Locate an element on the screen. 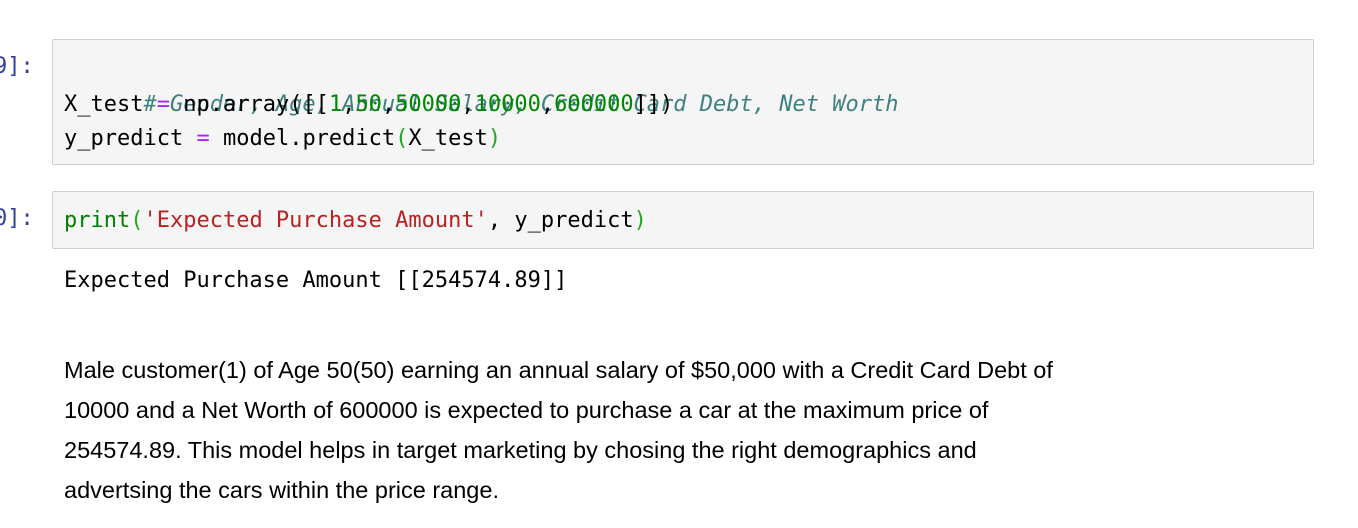 This screenshot has width=1358, height=528. number: 50 is located at coordinates (368, 104).